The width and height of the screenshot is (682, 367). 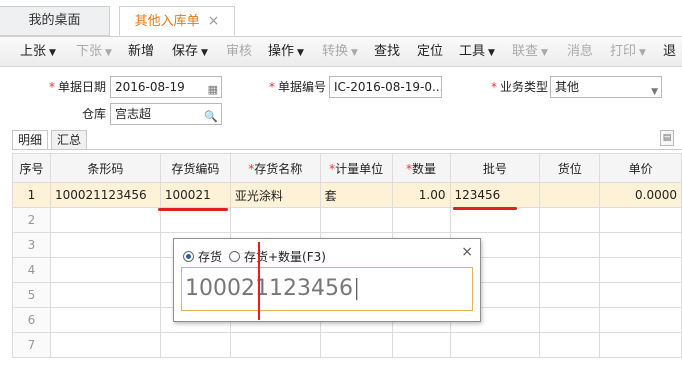 I want to click on tab-label: 我的桌面, so click(x=54, y=20).